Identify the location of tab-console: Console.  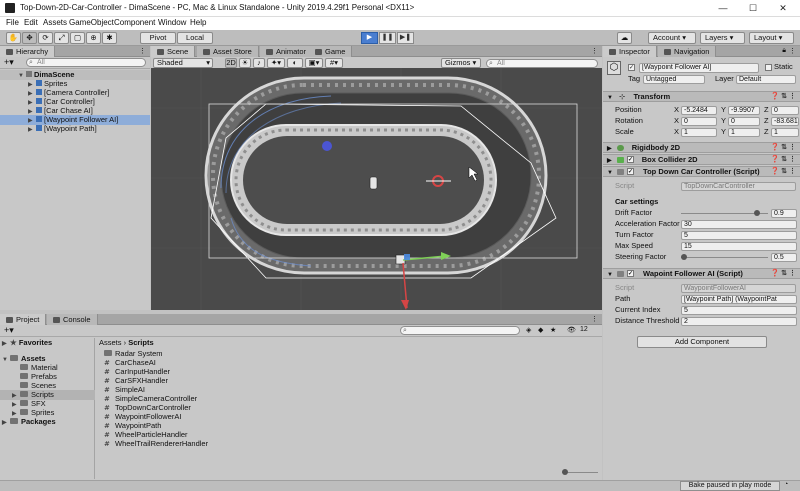
(72, 319).